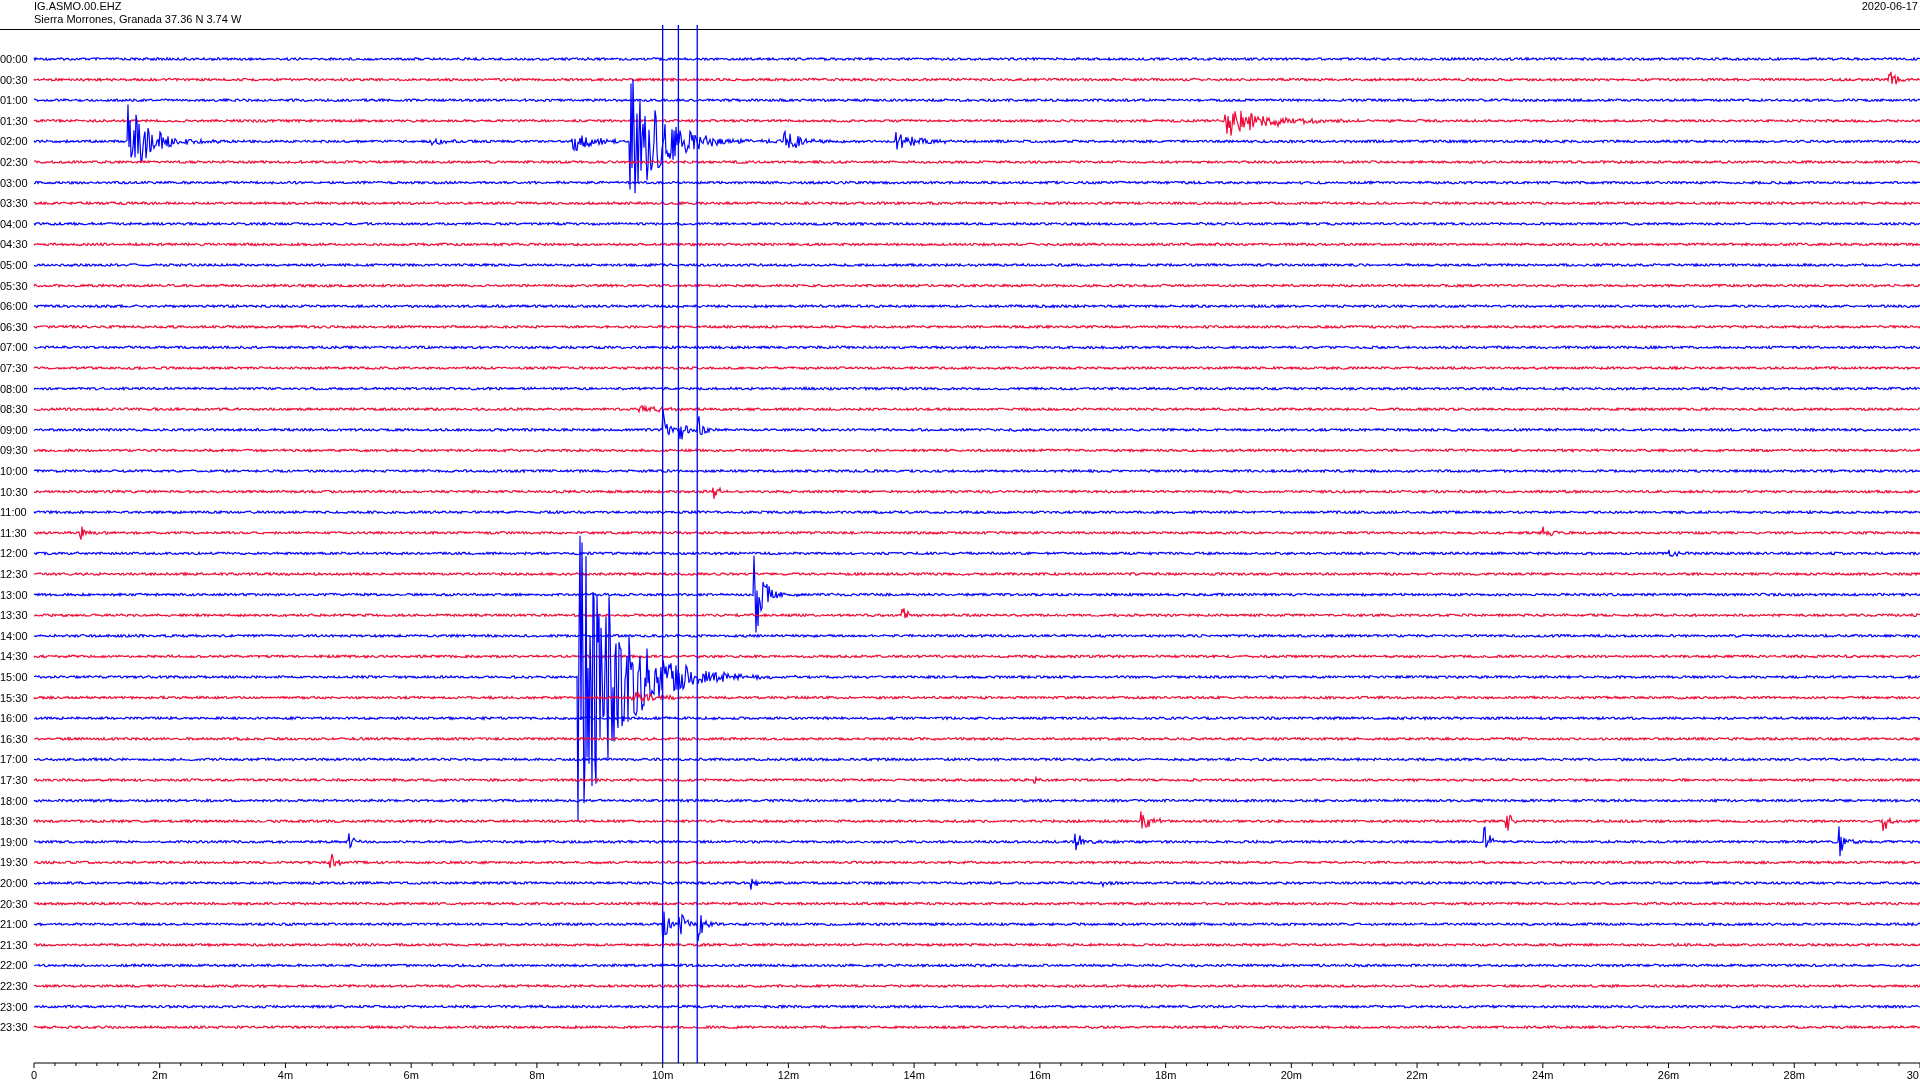 Image resolution: width=1920 pixels, height=1080 pixels. What do you see at coordinates (14, 79) in the screenshot?
I see `hour-label: 00:30` at bounding box center [14, 79].